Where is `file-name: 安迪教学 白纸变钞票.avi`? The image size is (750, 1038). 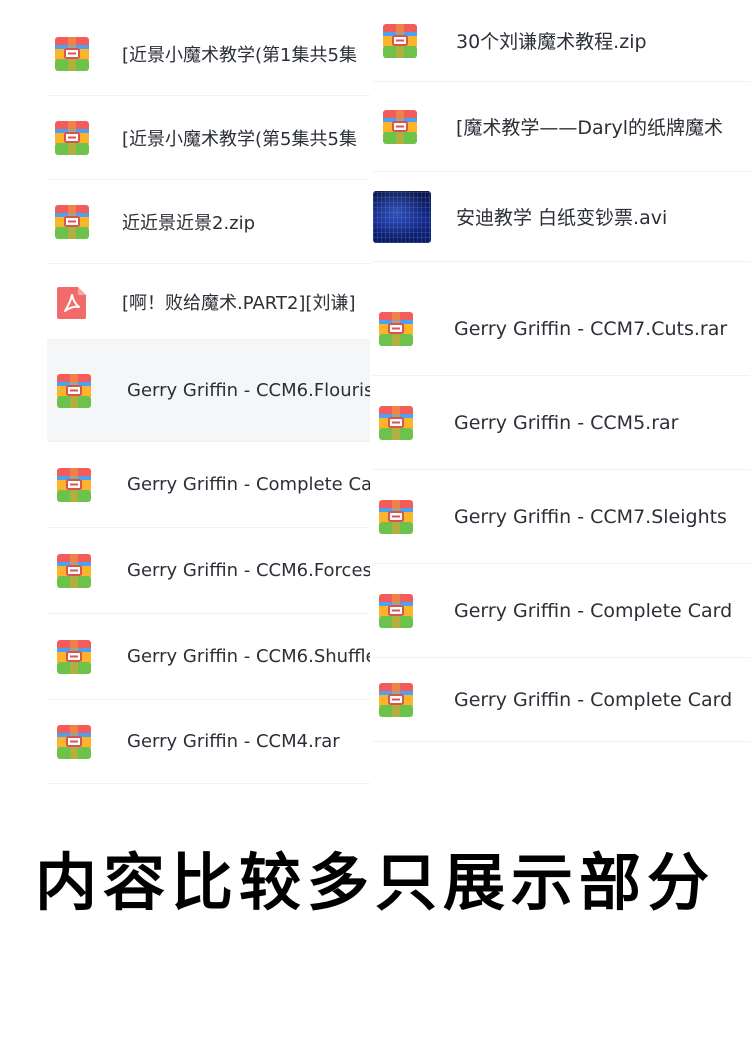
file-name: 安迪教学 白纸变钞票.avi is located at coordinates (562, 218).